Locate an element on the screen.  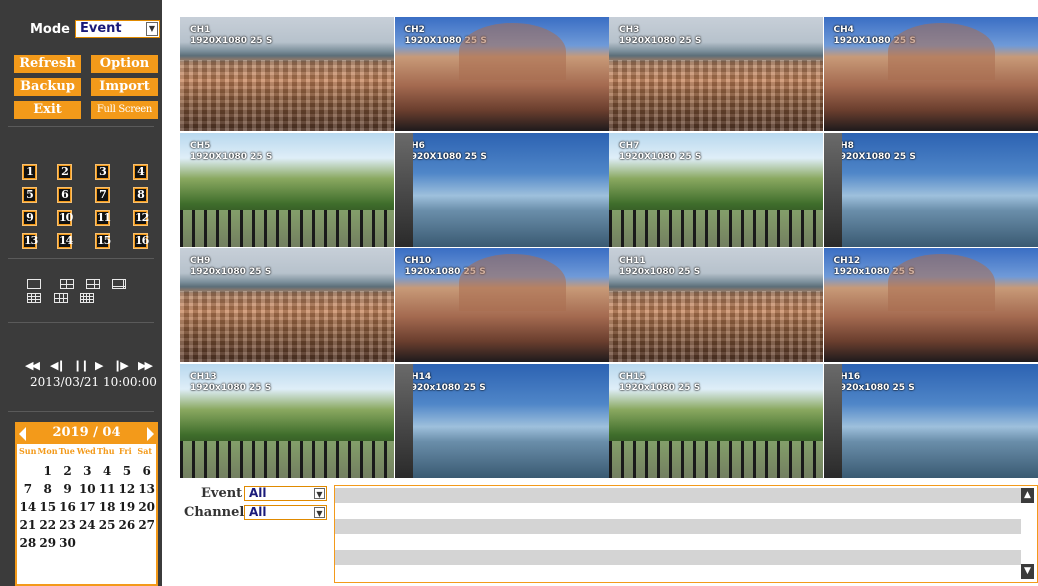
scroll-down-icon: ▼ is located at coordinates (1027, 571).